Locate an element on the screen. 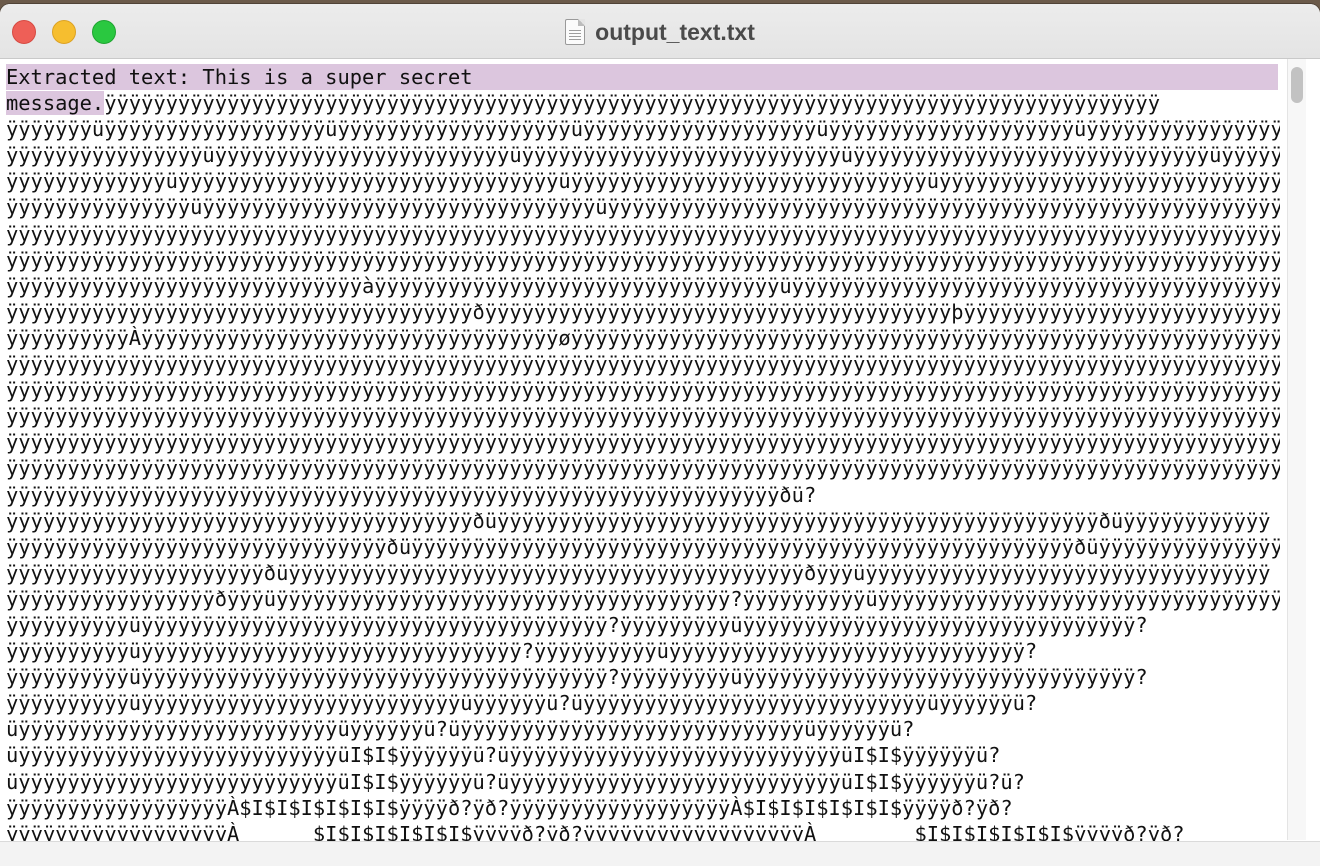 This screenshot has height=866, width=1320. title-bar: output_text.txt is located at coordinates (660, 31).